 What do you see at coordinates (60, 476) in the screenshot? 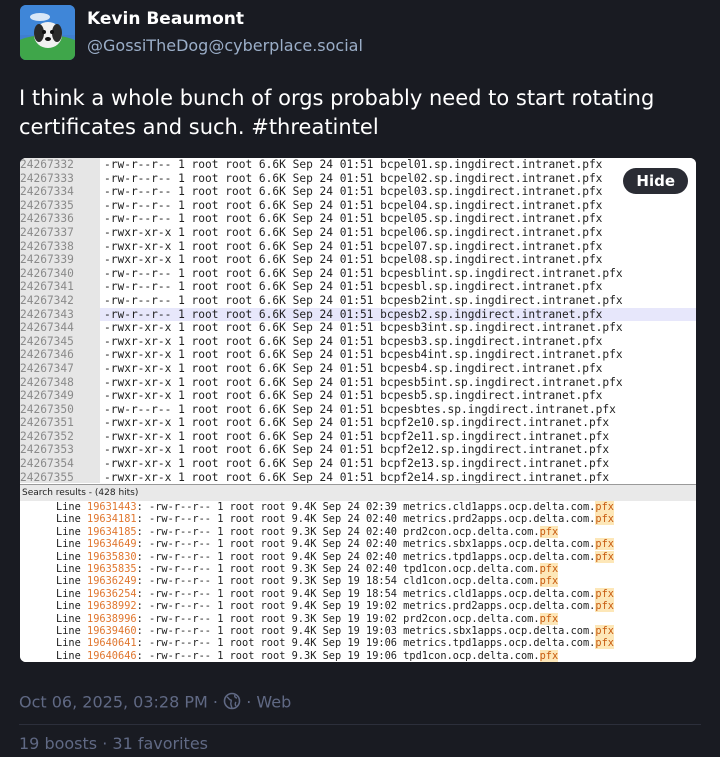
I see `terminal-line-number: 24267355` at bounding box center [60, 476].